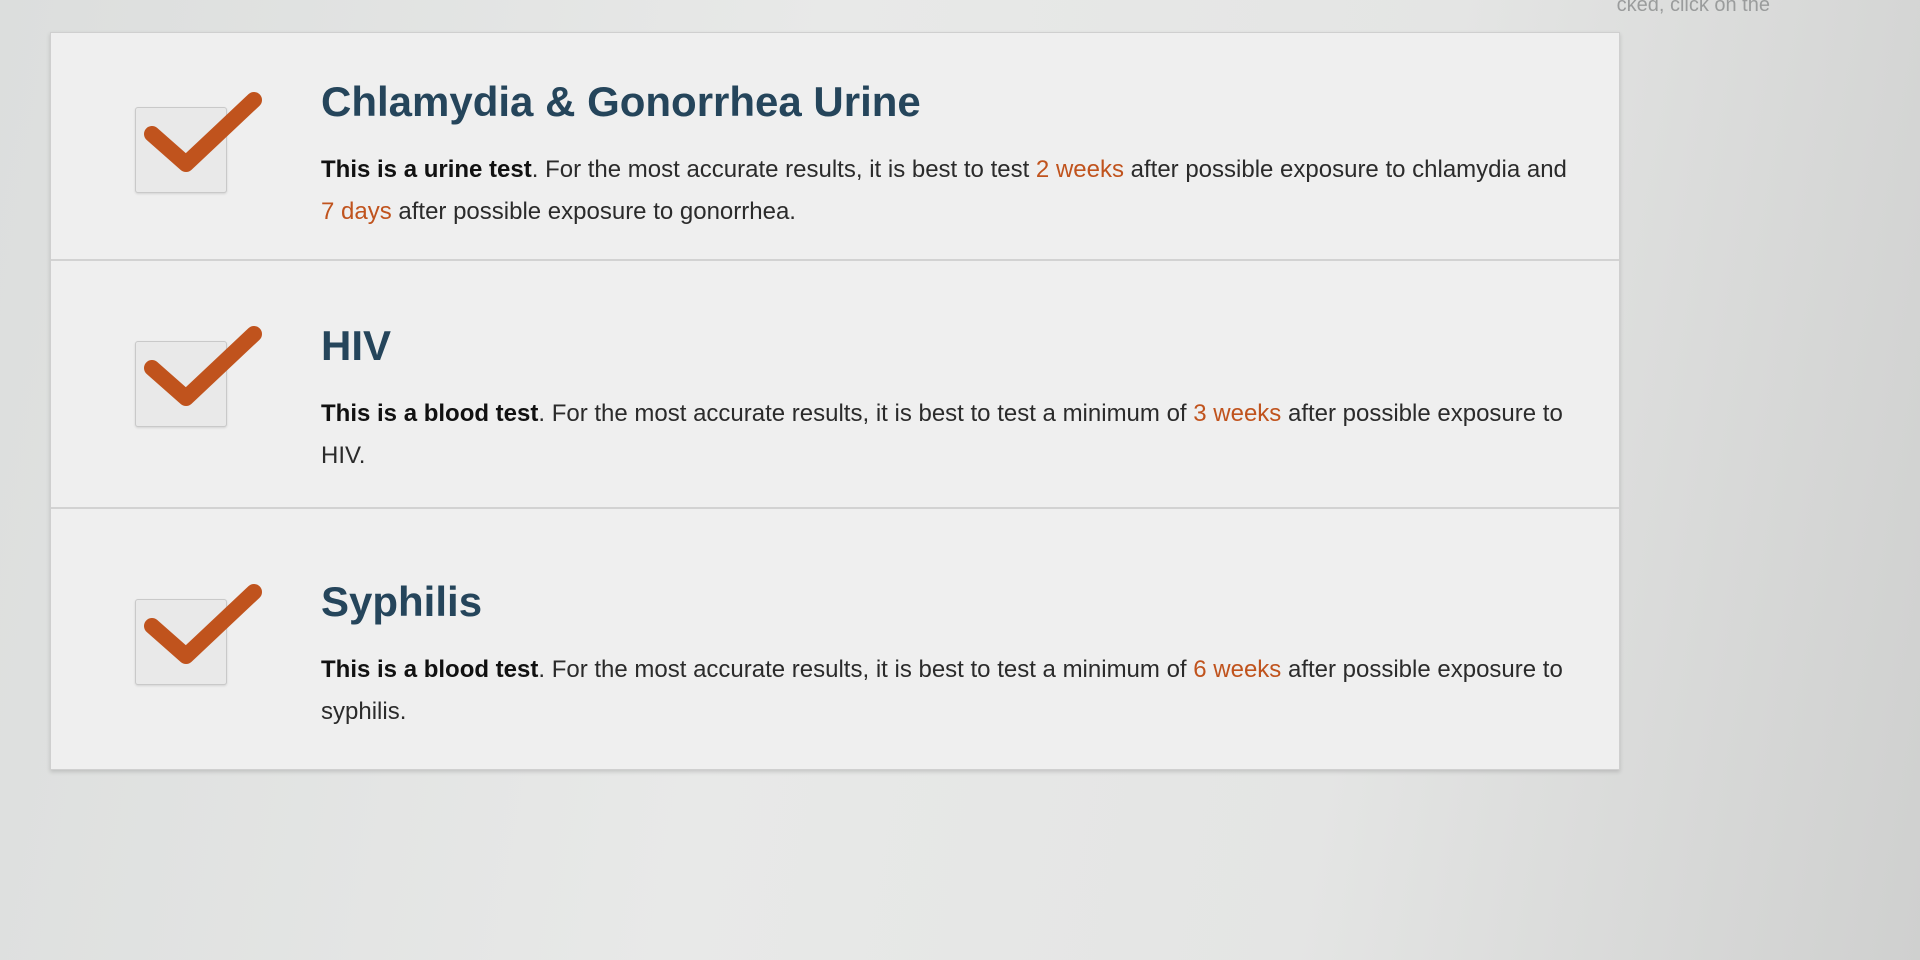 This screenshot has width=1920, height=960. I want to click on test-checkbox-hiv, so click(198, 376).